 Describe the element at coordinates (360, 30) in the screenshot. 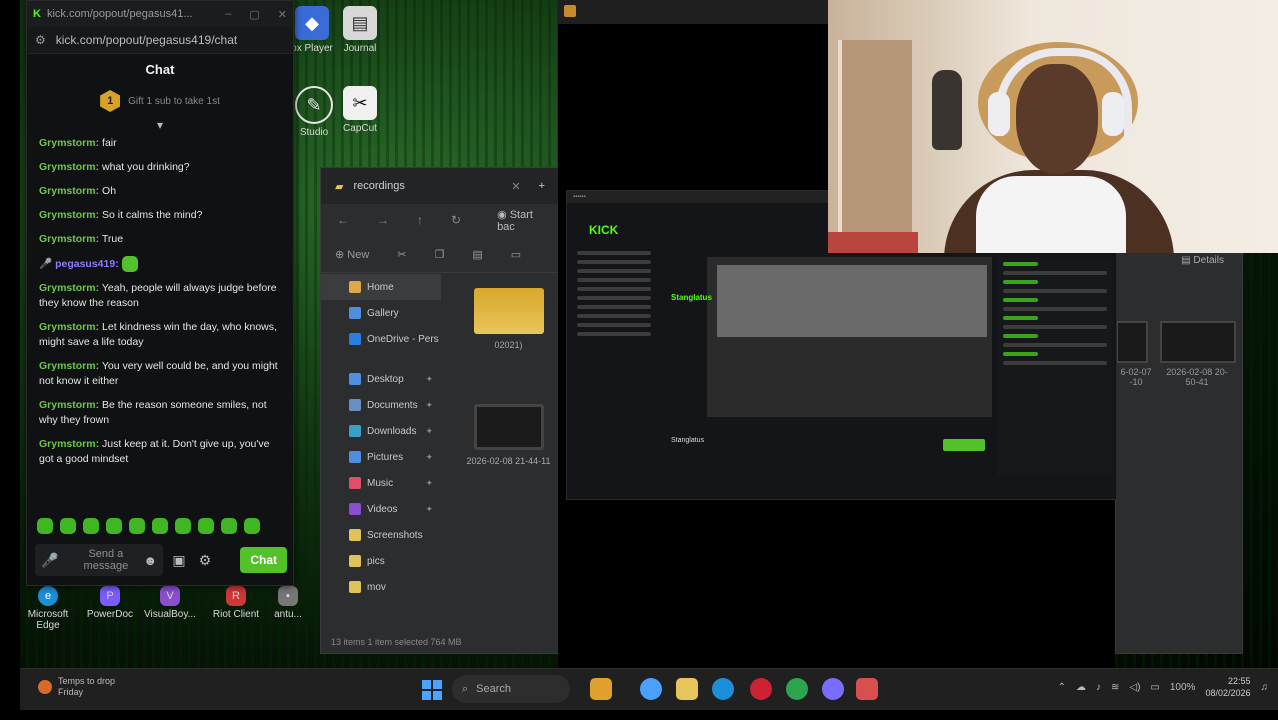

I see `desktop-icon-journal: ▤ Journal` at that location.